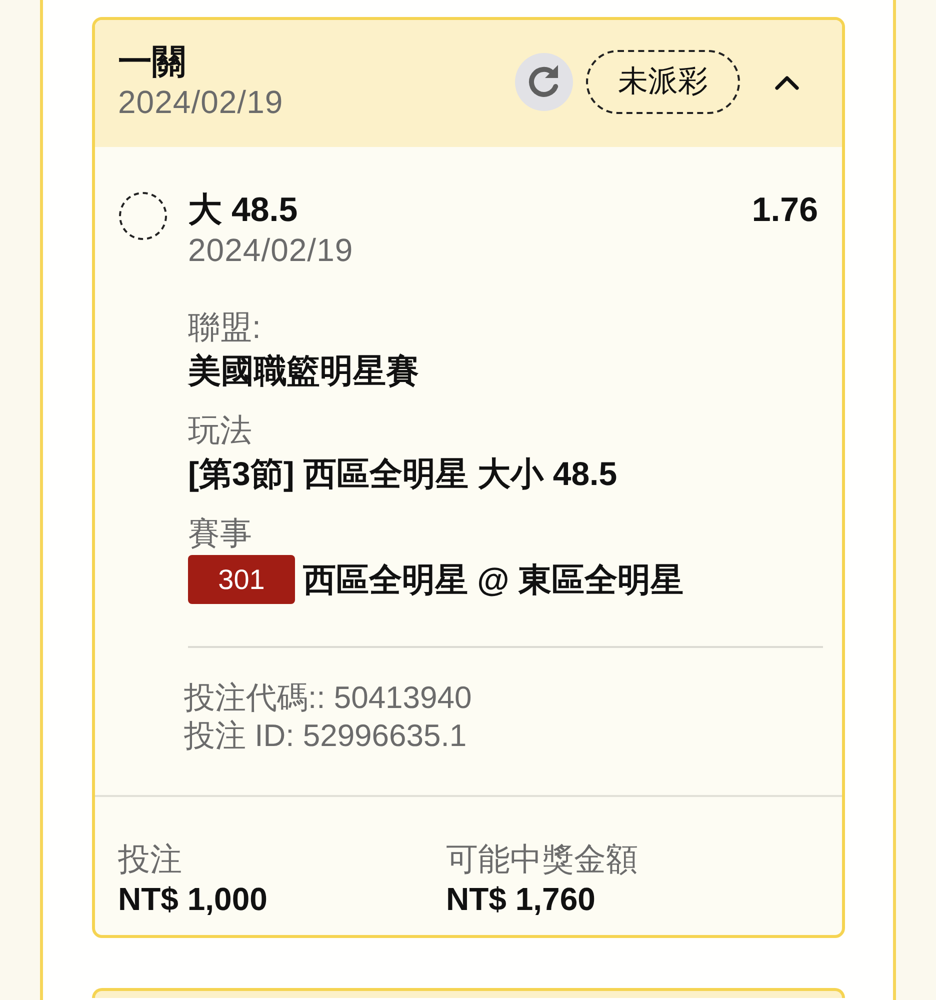 The width and height of the screenshot is (936, 1000). Describe the element at coordinates (663, 82) in the screenshot. I see `status-badge: 未派彩` at that location.